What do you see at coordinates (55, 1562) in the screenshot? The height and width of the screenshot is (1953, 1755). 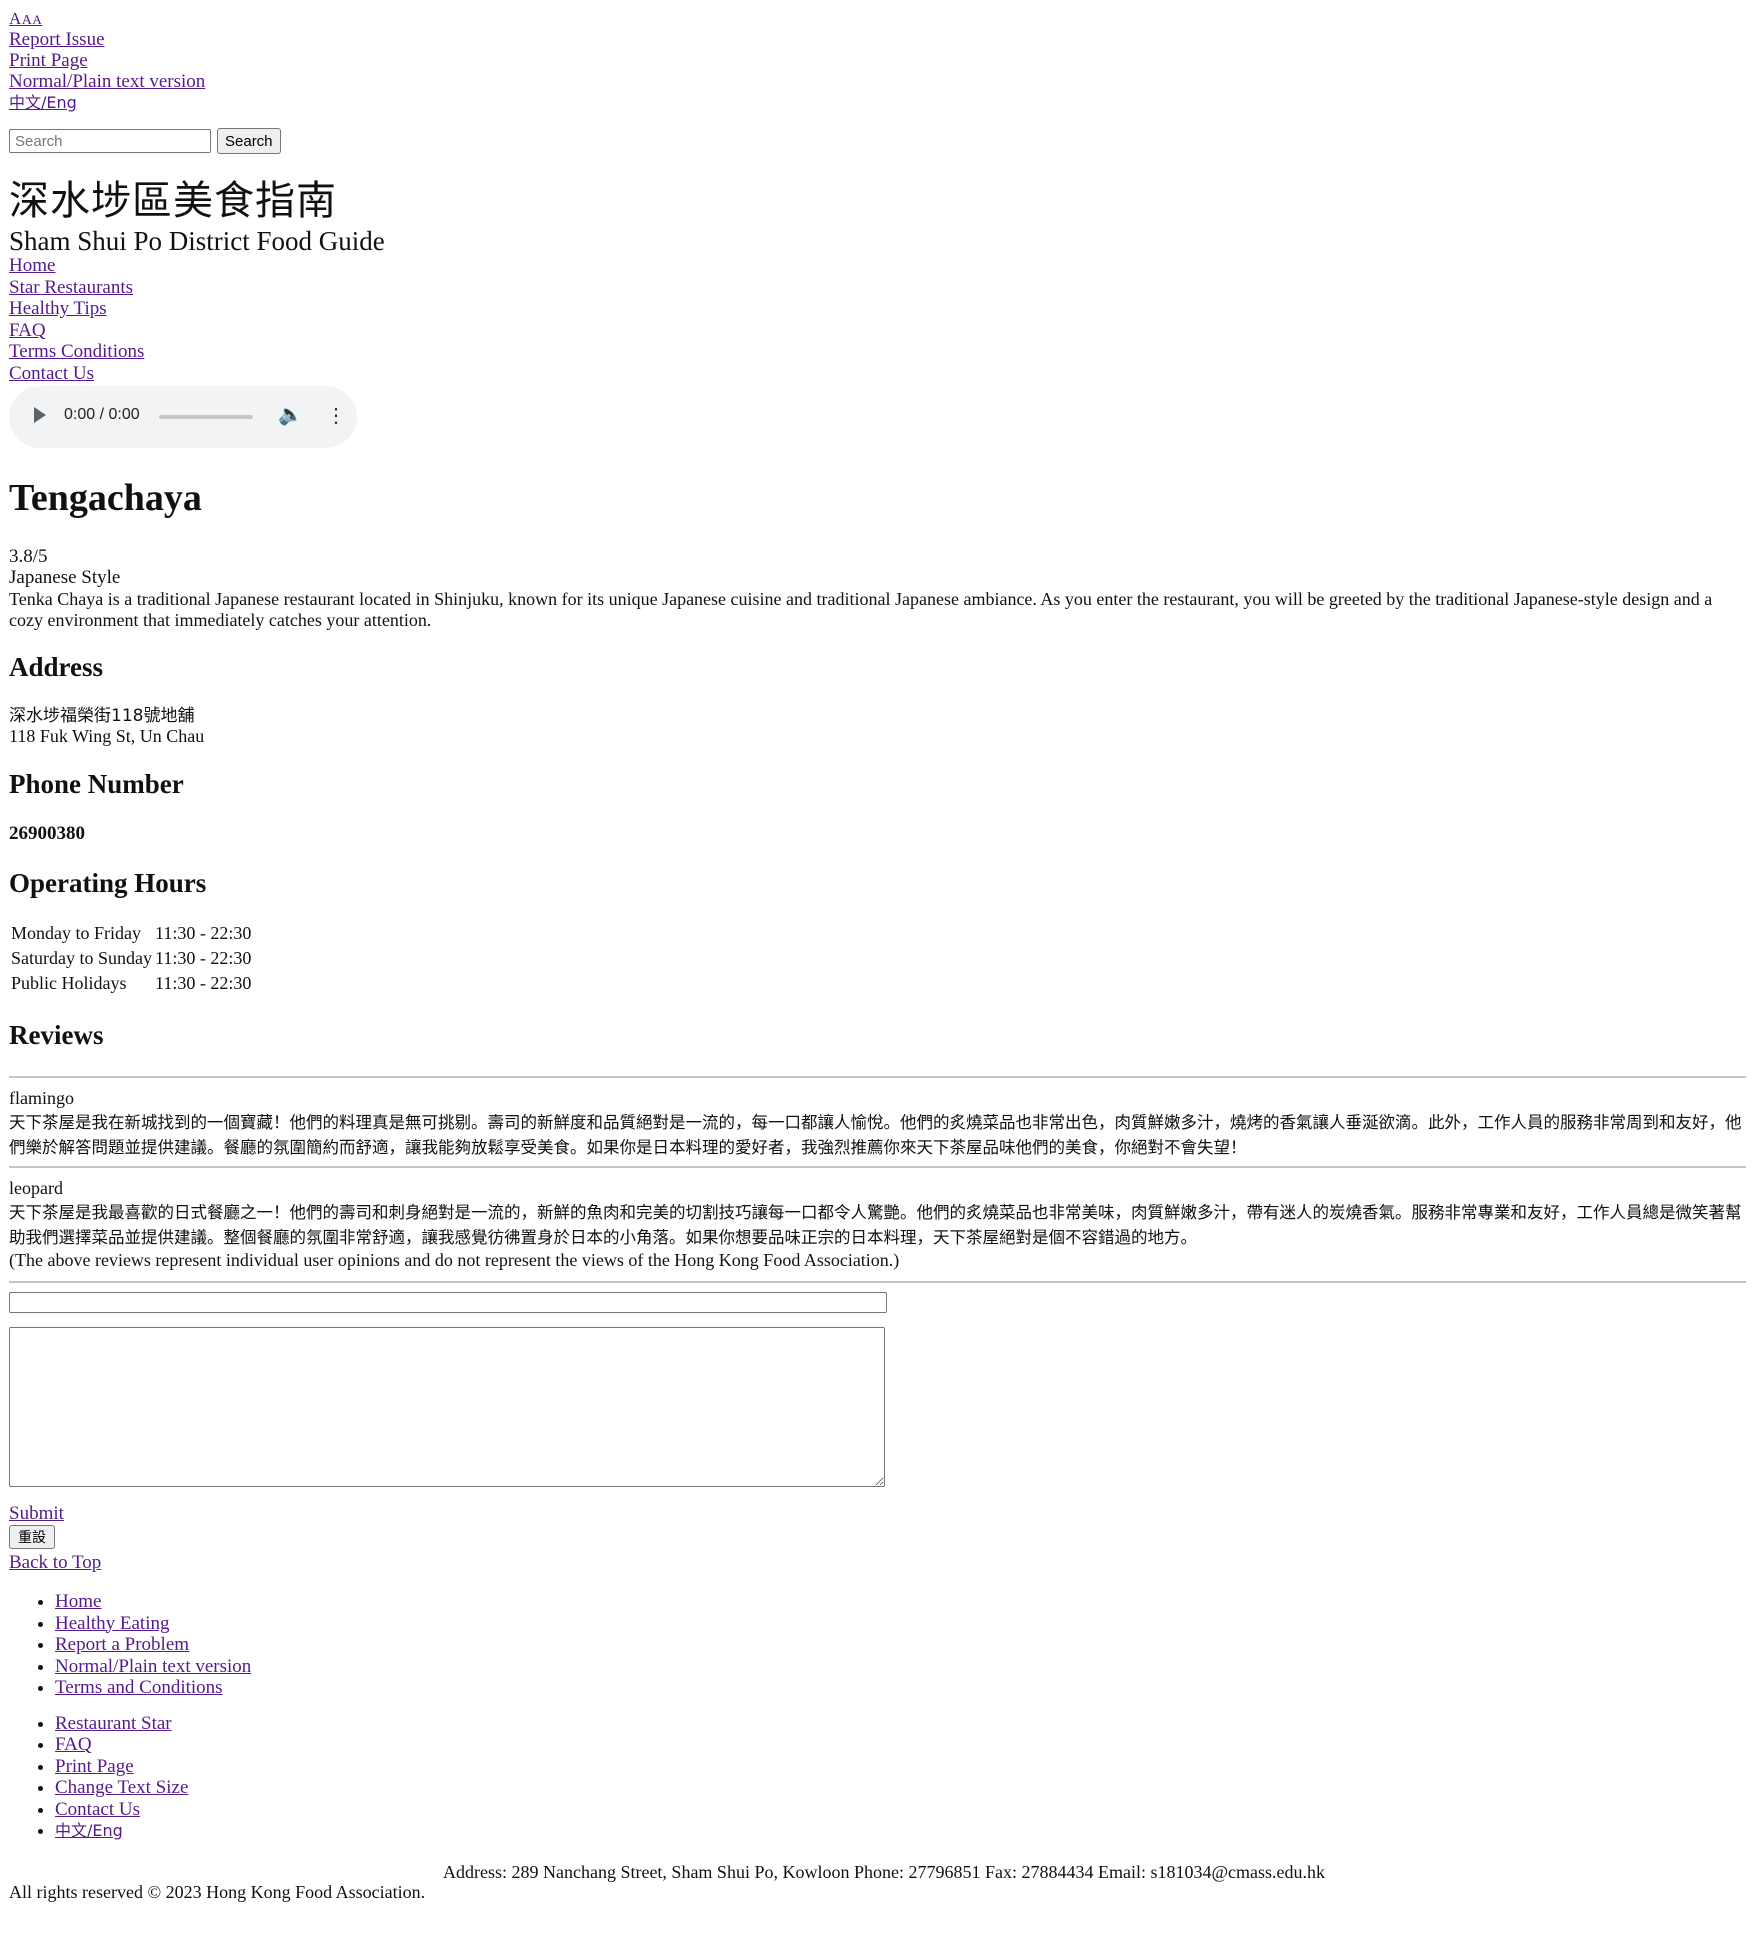 I see `back-to-top-link: Back to Top` at bounding box center [55, 1562].